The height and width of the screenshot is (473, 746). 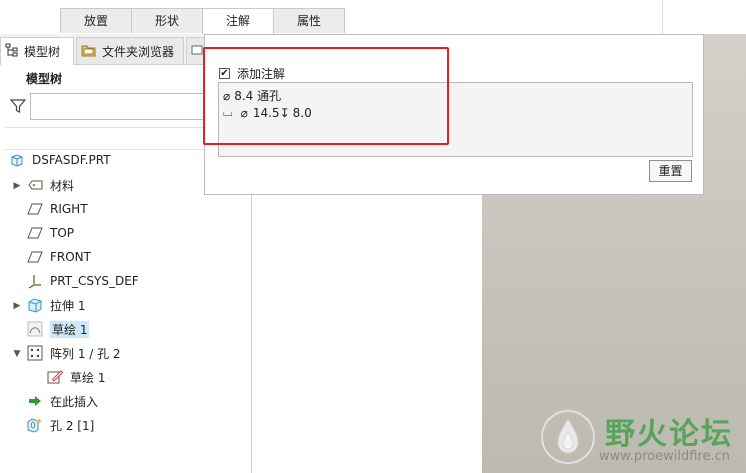 I want to click on annotation-highlight-box, so click(x=326, y=96).